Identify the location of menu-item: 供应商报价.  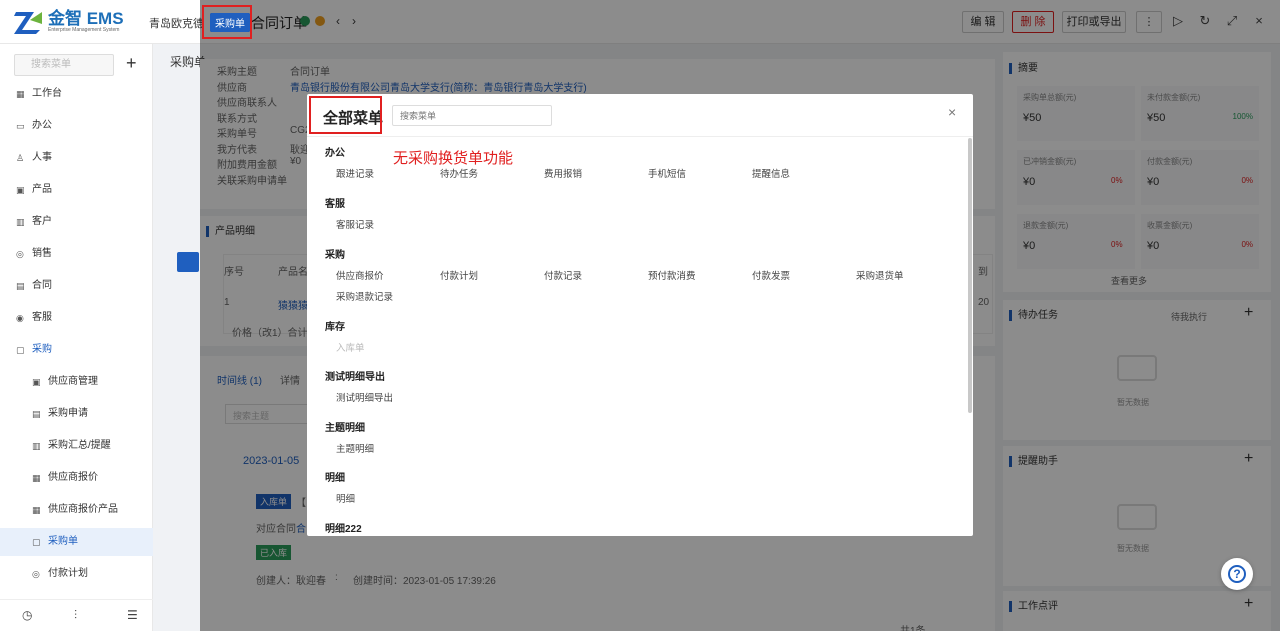
(360, 275).